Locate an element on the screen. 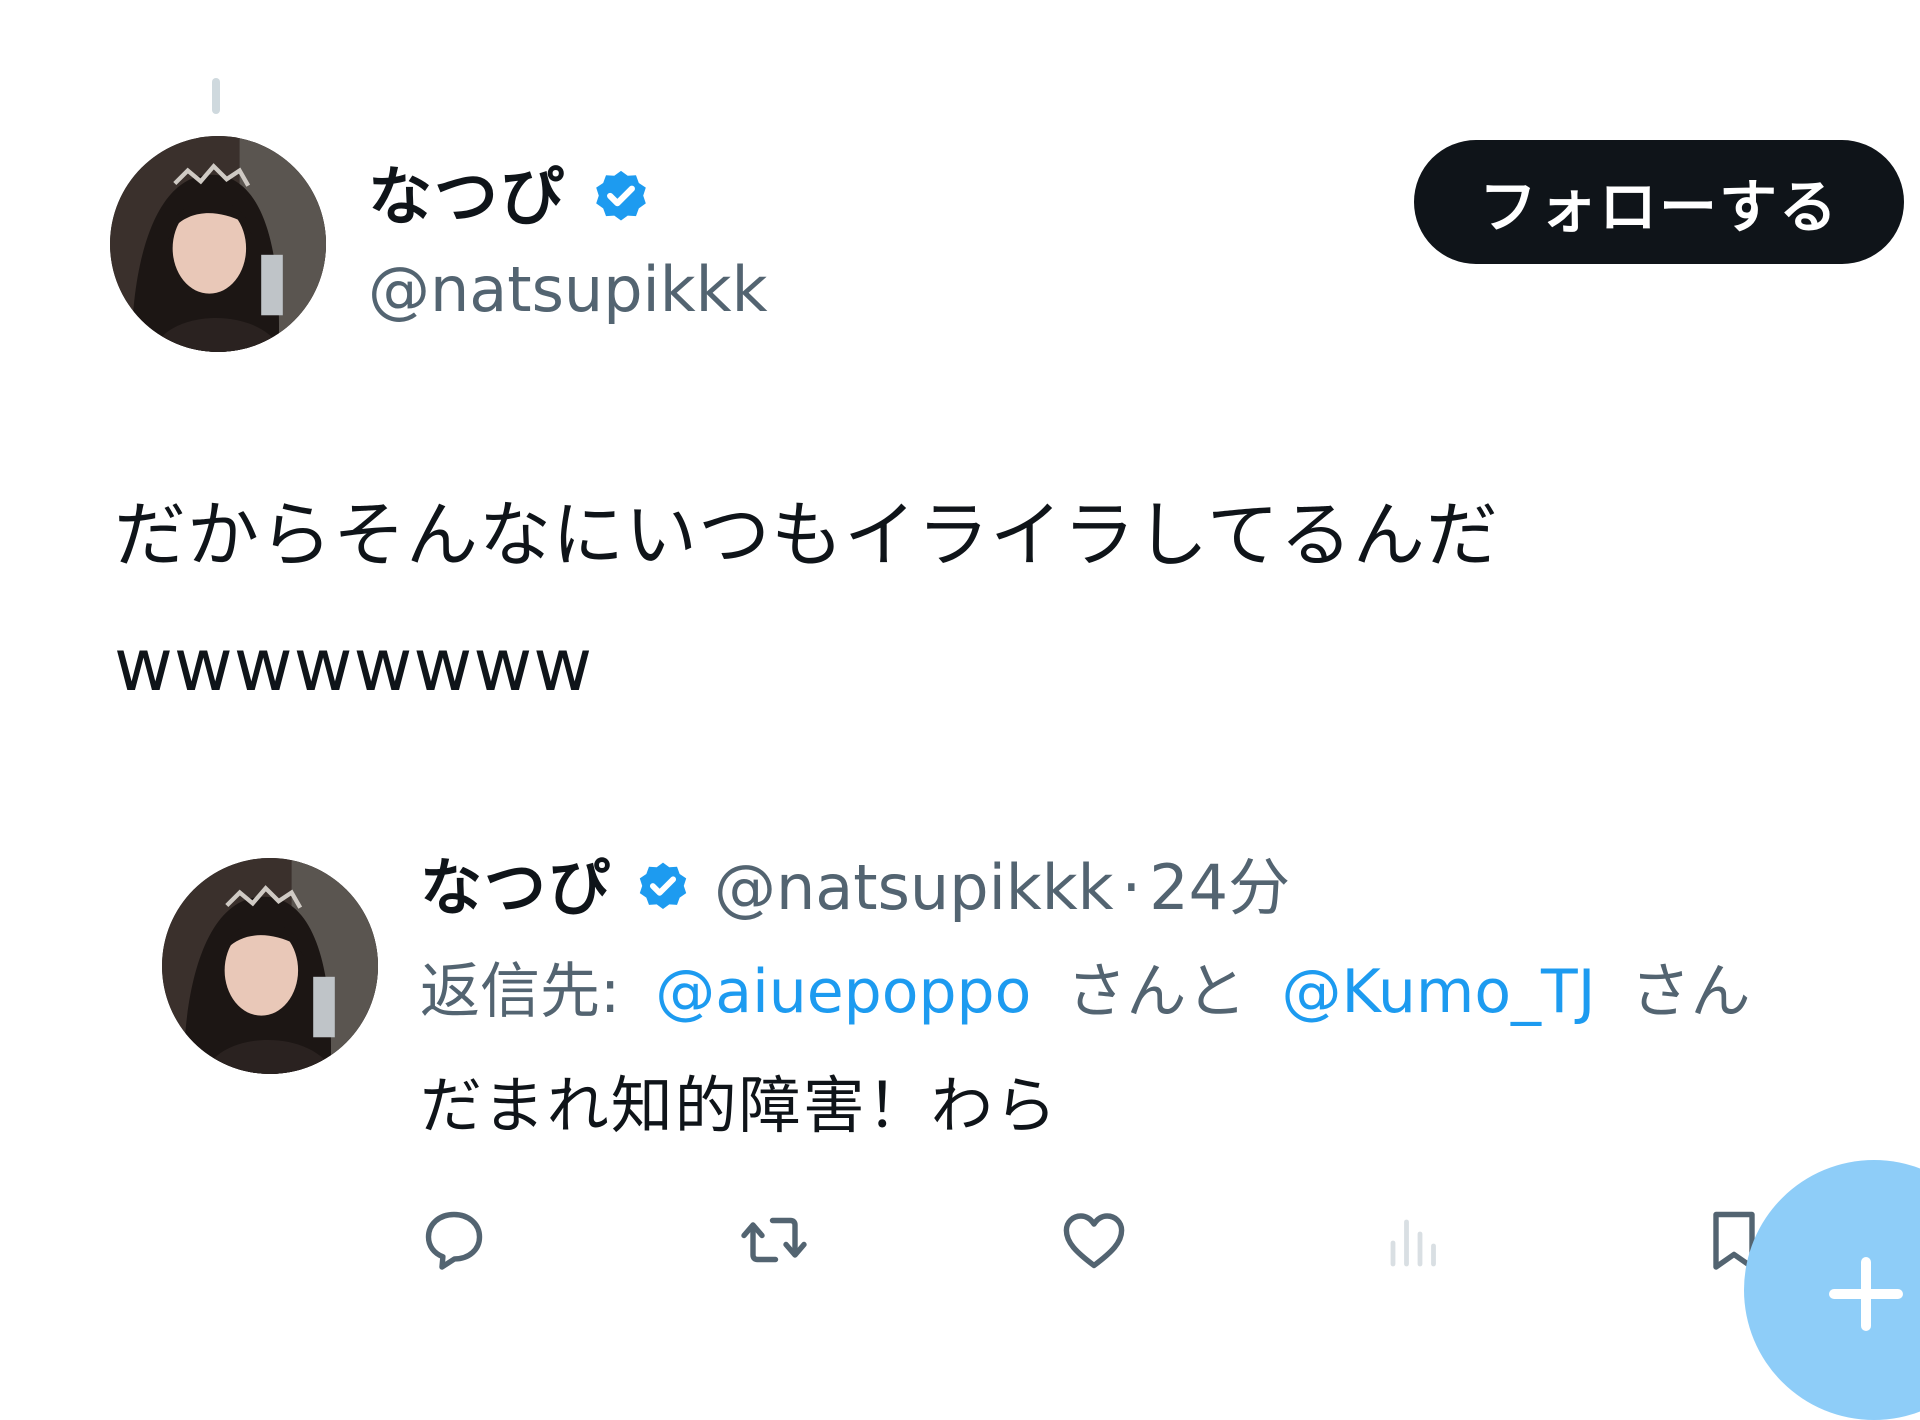  follow-button: フォローする is located at coordinates (1659, 202).